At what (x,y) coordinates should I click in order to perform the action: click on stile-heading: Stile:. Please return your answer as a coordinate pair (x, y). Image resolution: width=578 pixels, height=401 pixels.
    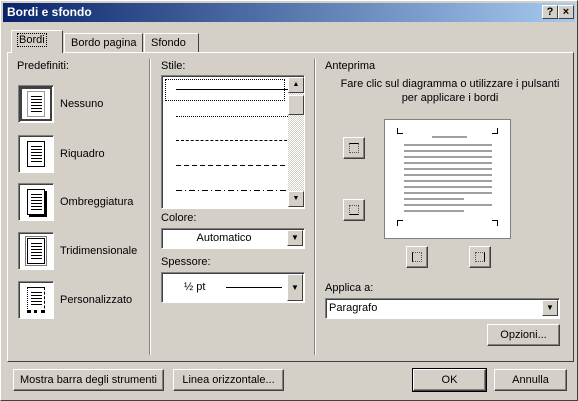
    Looking at the image, I should click on (173, 66).